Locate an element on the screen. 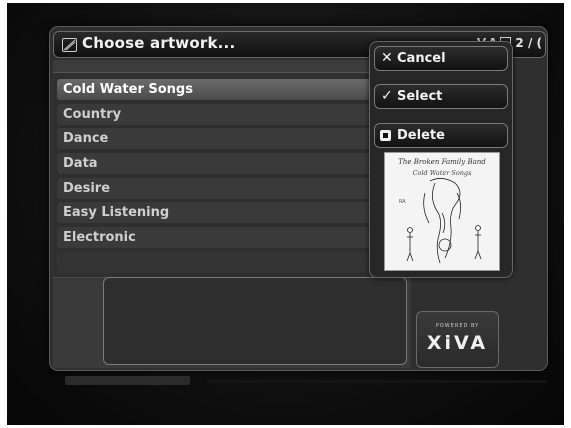 This screenshot has width=571, height=428. page-count: 2 / ( is located at coordinates (528, 43).